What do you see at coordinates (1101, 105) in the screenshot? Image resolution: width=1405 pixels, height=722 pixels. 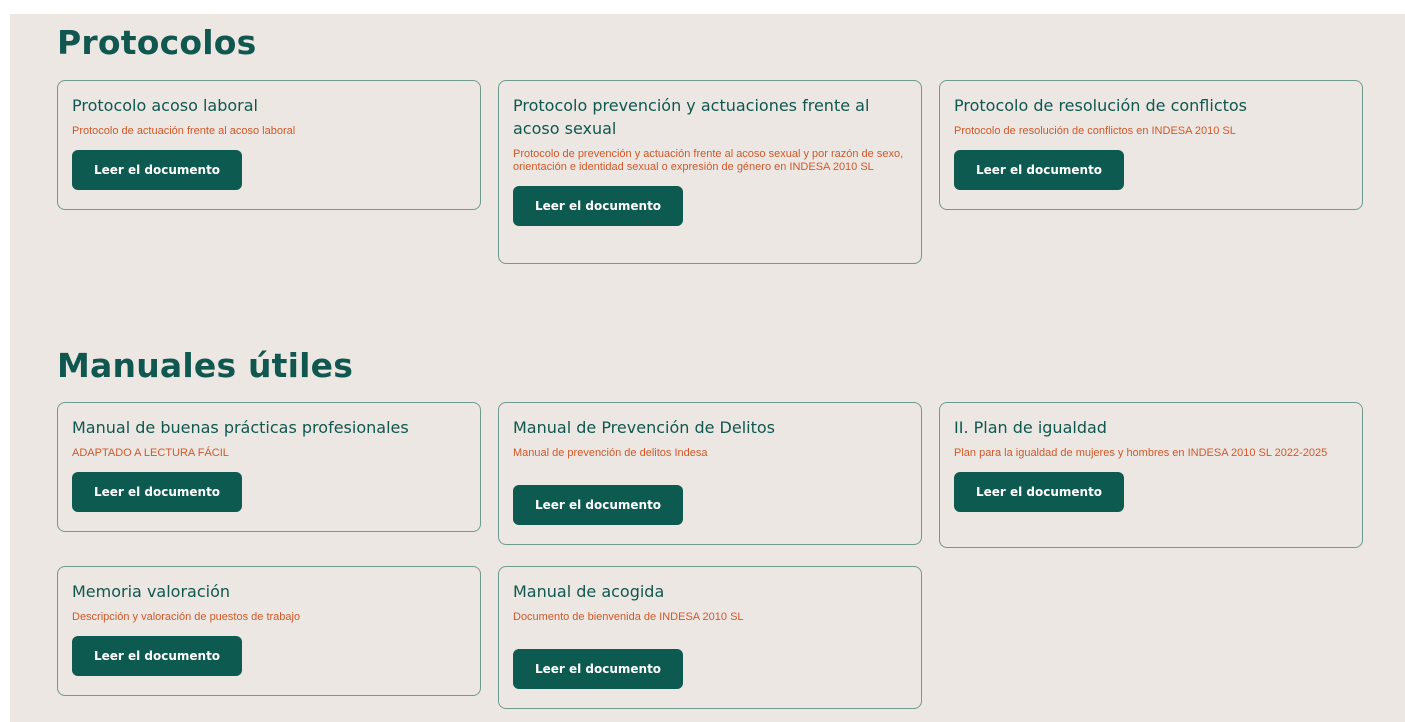 I see `card-title: Protocolo de resolución de conflictos` at bounding box center [1101, 105].